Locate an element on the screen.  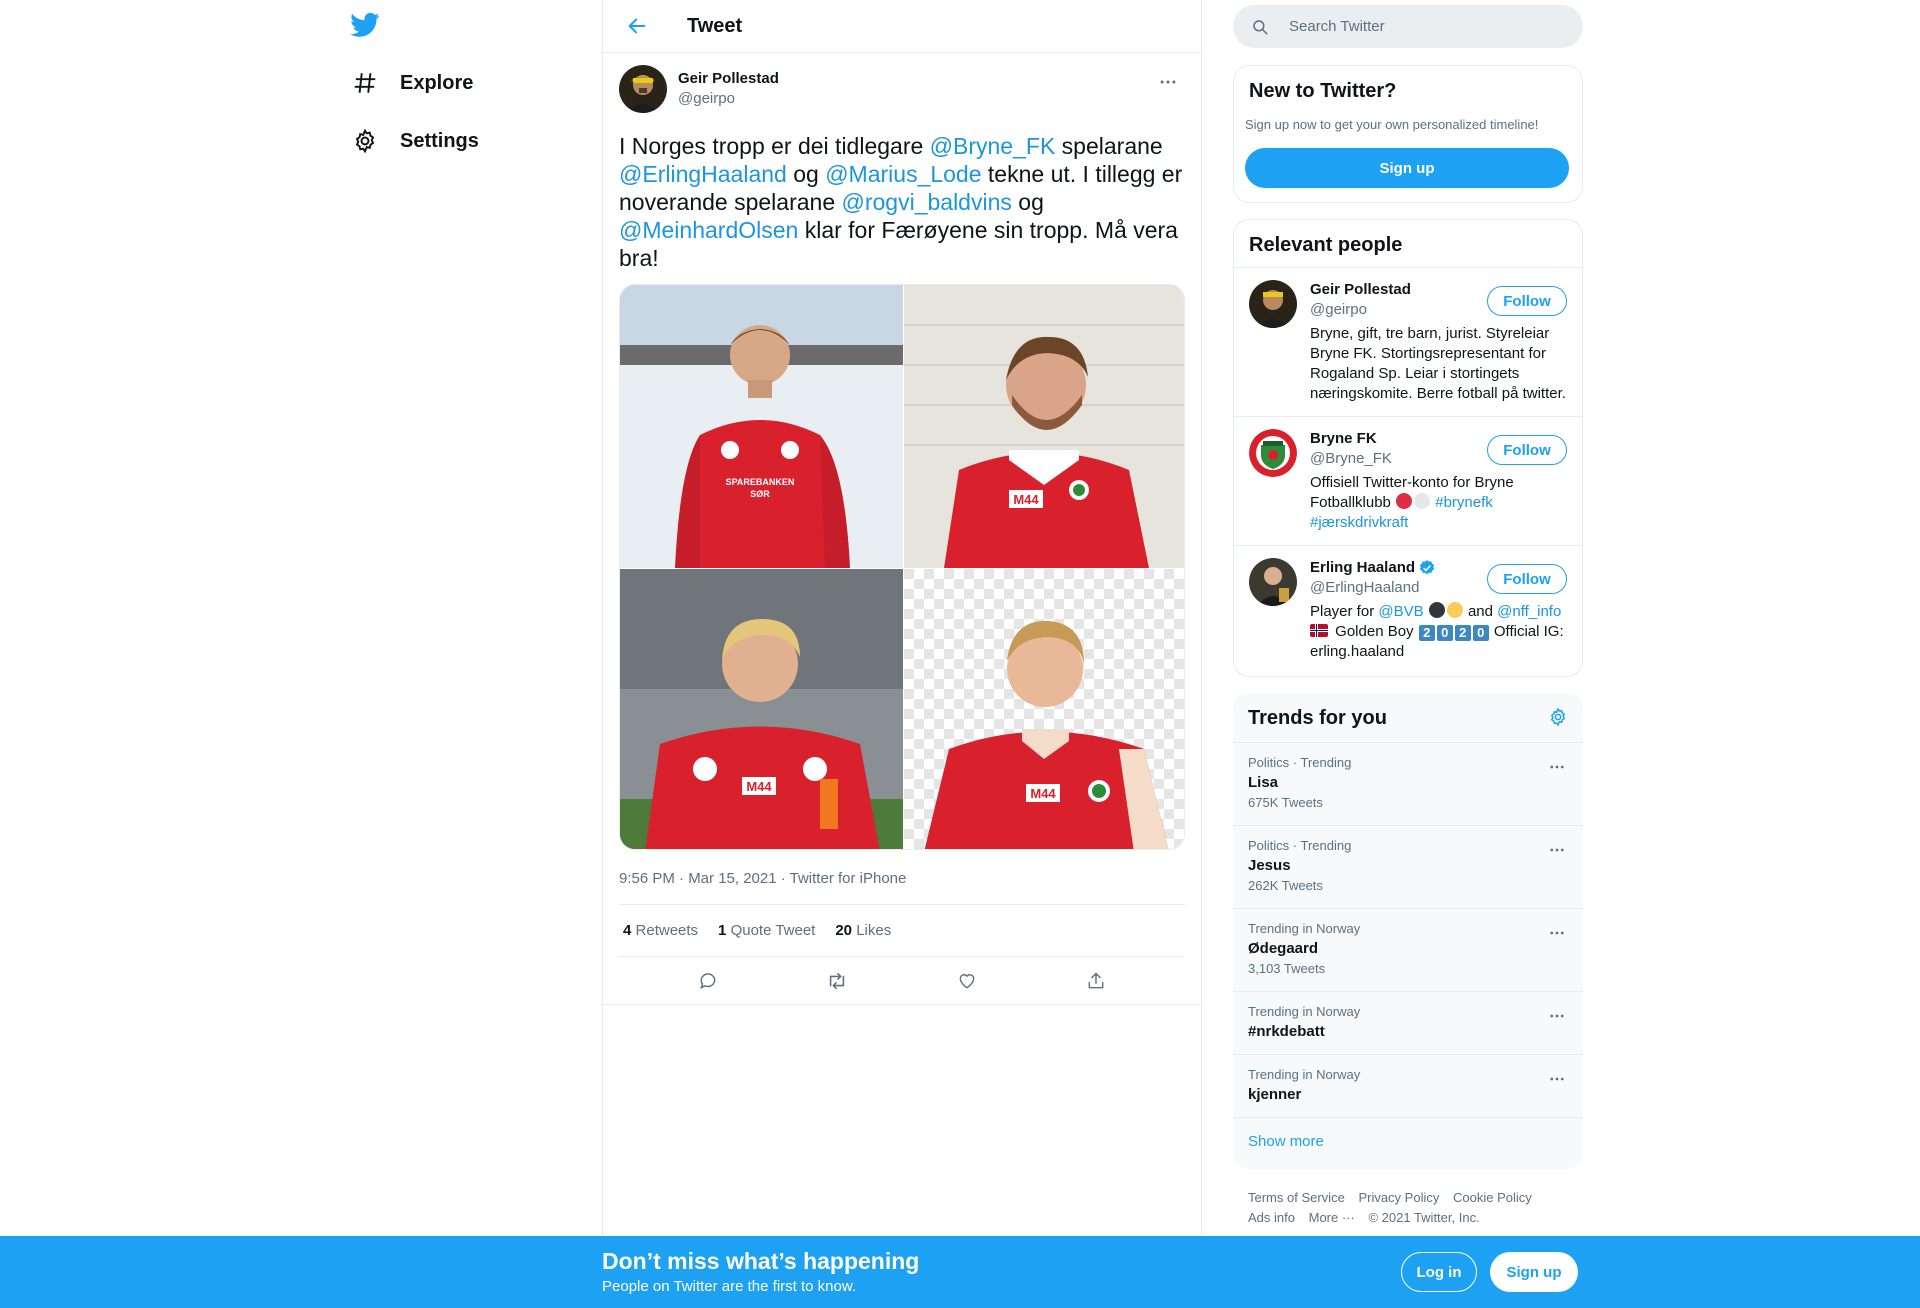
retweet-button is located at coordinates (837, 981).